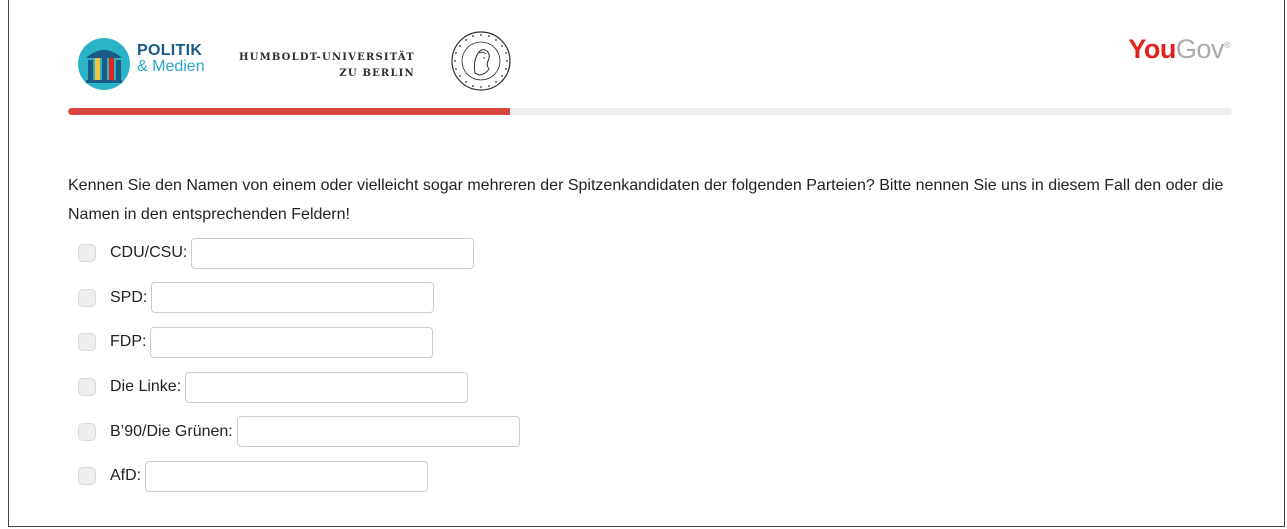 The width and height of the screenshot is (1287, 529). I want to click on politik-medien-wordmark: POLITIK & Medien, so click(171, 59).